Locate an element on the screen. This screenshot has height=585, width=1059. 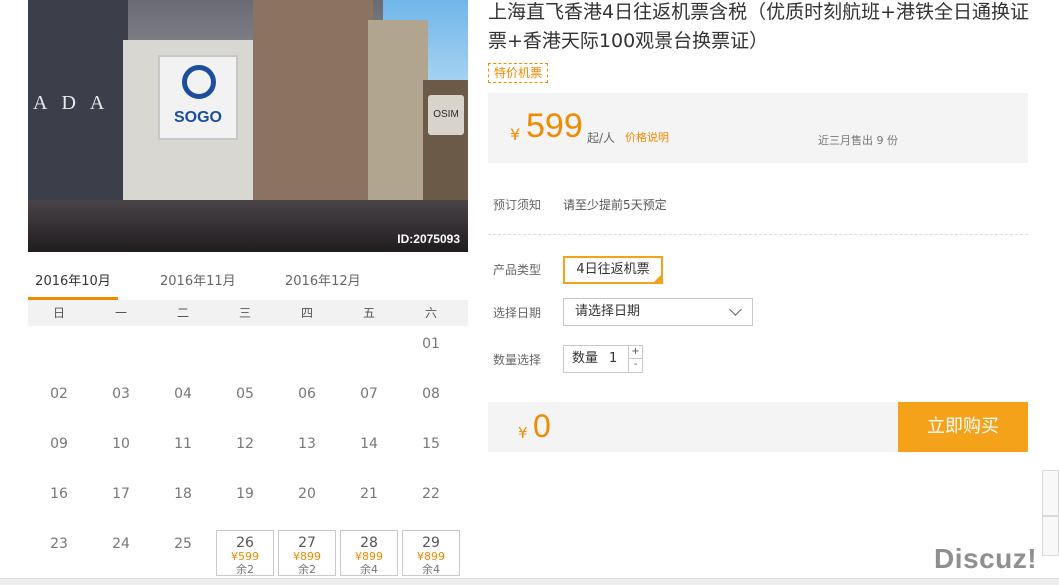
price-note-link: 价格说明 is located at coordinates (647, 137).